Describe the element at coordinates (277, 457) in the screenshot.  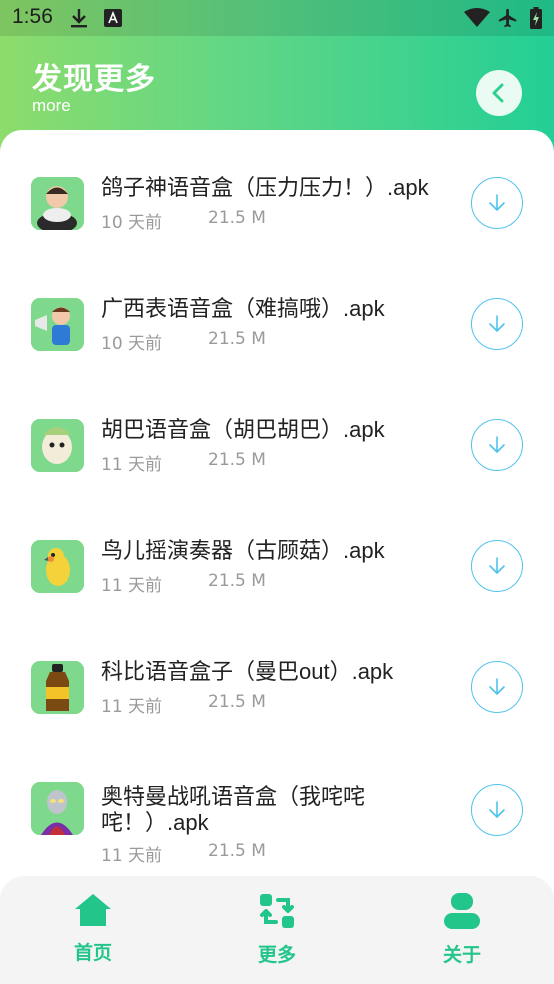
I see `list-item: 胡巴语音盒（胡巴胡巴）.apk 11 天前 21.5 M` at that location.